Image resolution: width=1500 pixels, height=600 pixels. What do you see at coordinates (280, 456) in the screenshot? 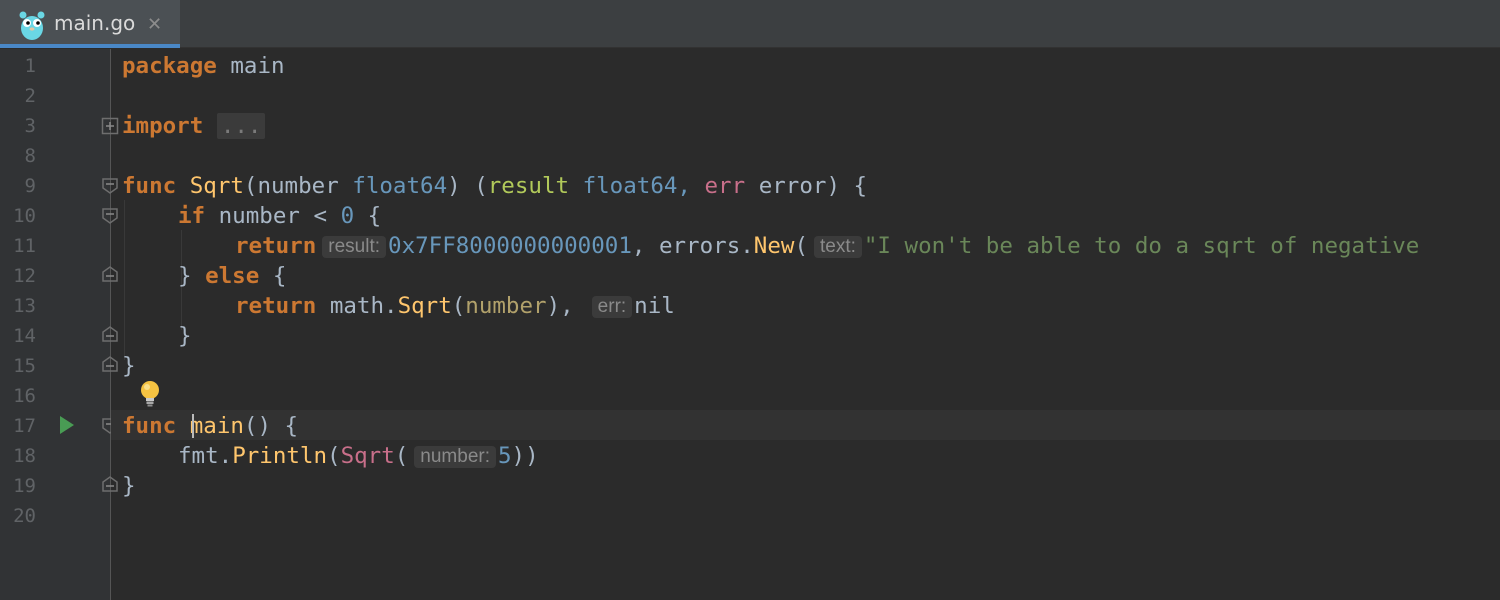
I see `function-call: Println` at bounding box center [280, 456].